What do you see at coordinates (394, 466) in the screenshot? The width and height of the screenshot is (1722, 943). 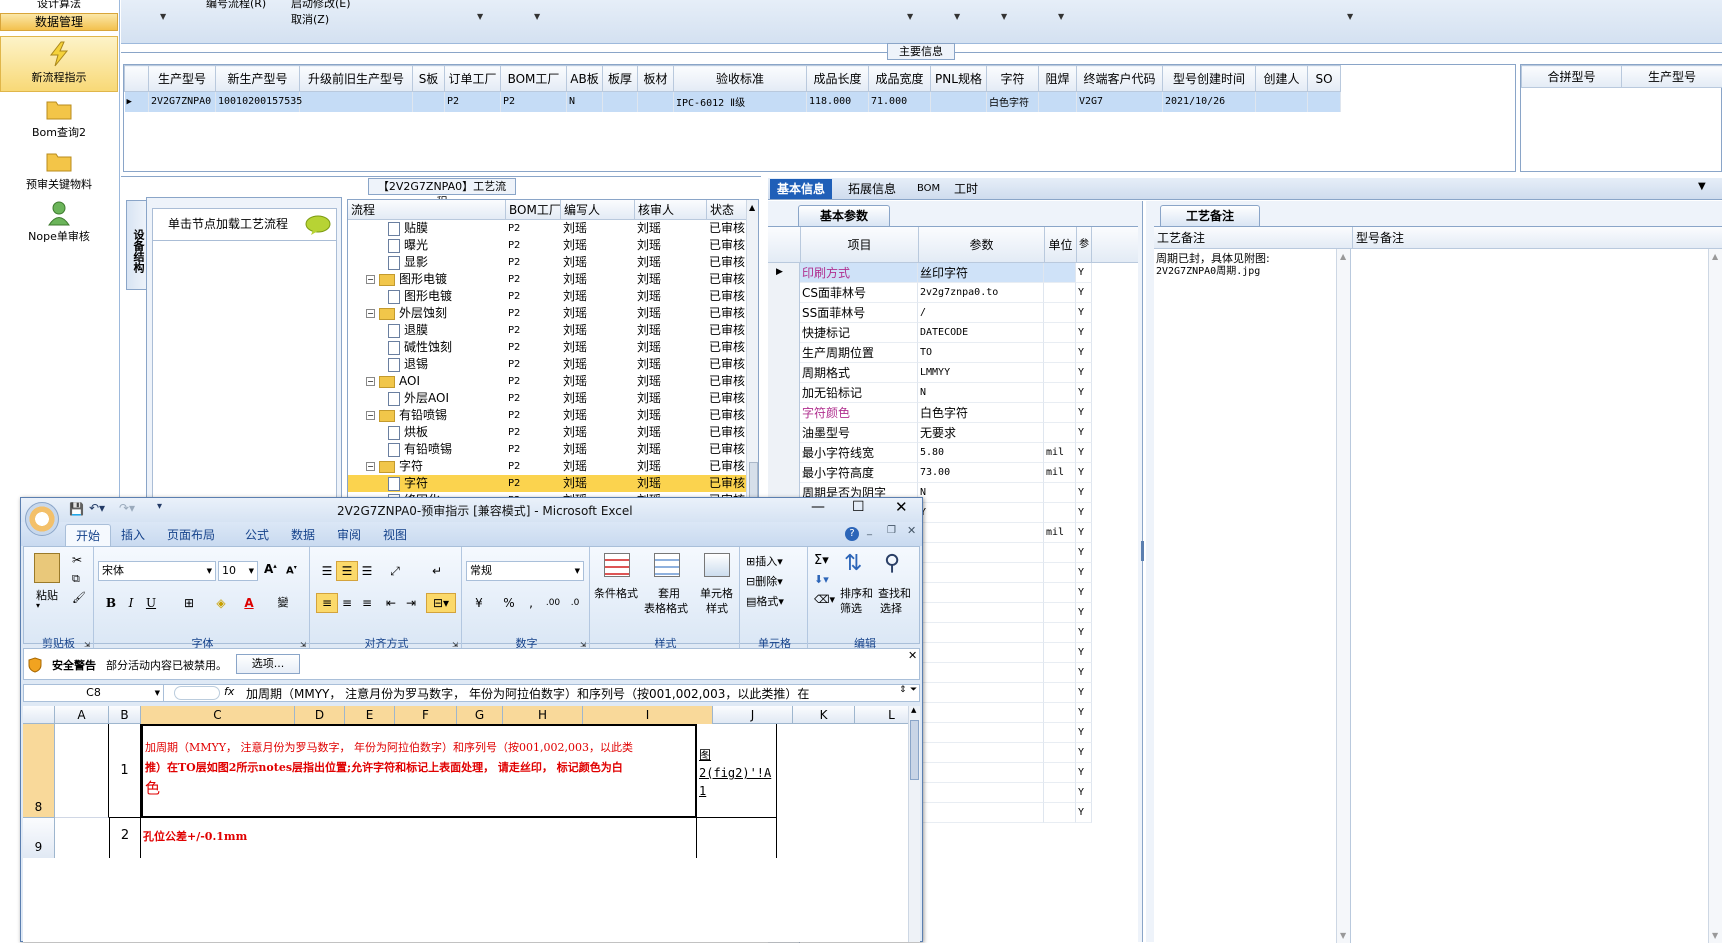 I see `tree-node: −字符` at bounding box center [394, 466].